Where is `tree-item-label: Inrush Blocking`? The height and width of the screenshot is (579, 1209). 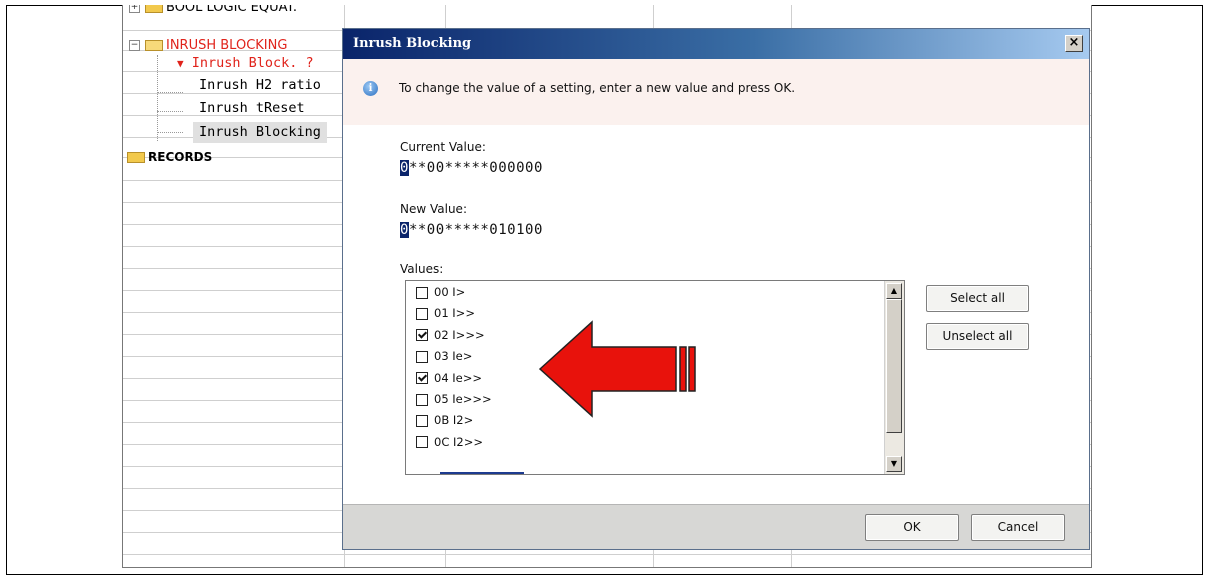 tree-item-label: Inrush Blocking is located at coordinates (260, 132).